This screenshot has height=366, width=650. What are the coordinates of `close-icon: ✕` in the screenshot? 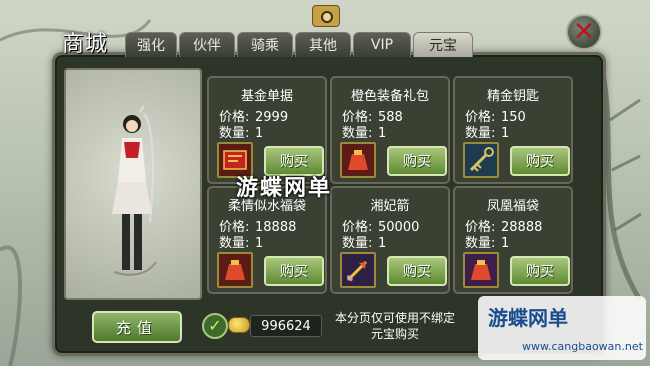 It's located at (584, 32).